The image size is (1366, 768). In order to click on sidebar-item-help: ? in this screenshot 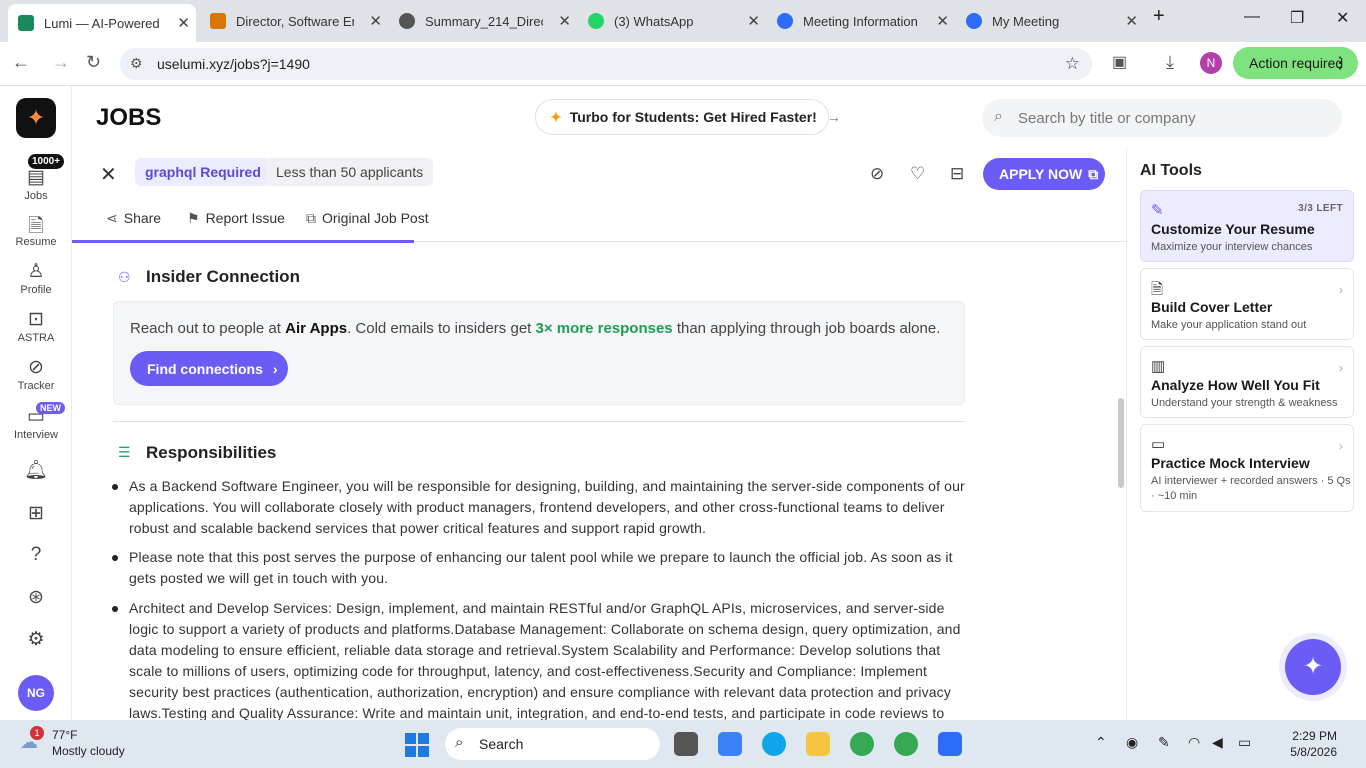, I will do `click(36, 555)`.